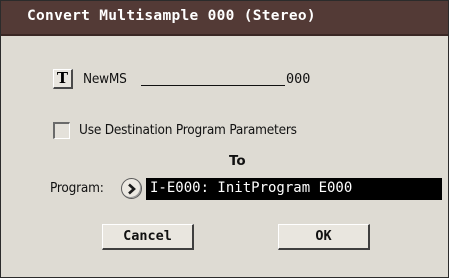 The width and height of the screenshot is (449, 278). What do you see at coordinates (63, 79) in the screenshot?
I see `text-edit-button: T` at bounding box center [63, 79].